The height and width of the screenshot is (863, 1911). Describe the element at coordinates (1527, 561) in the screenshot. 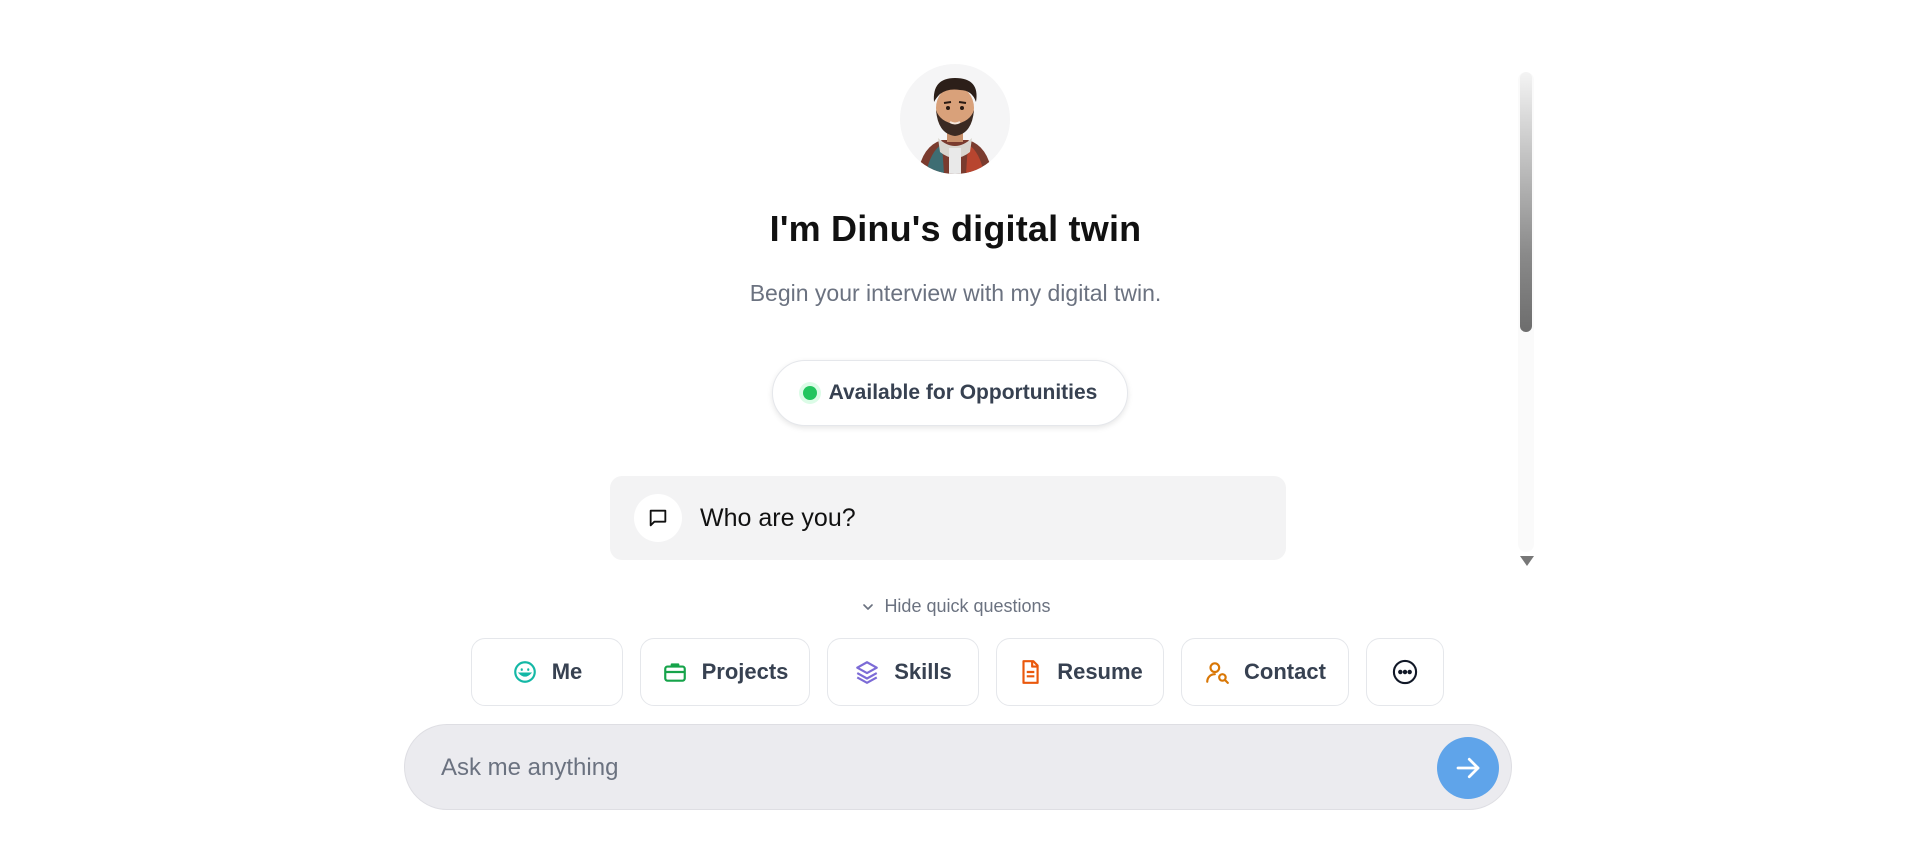

I see `scroll-down-arrow-icon` at that location.